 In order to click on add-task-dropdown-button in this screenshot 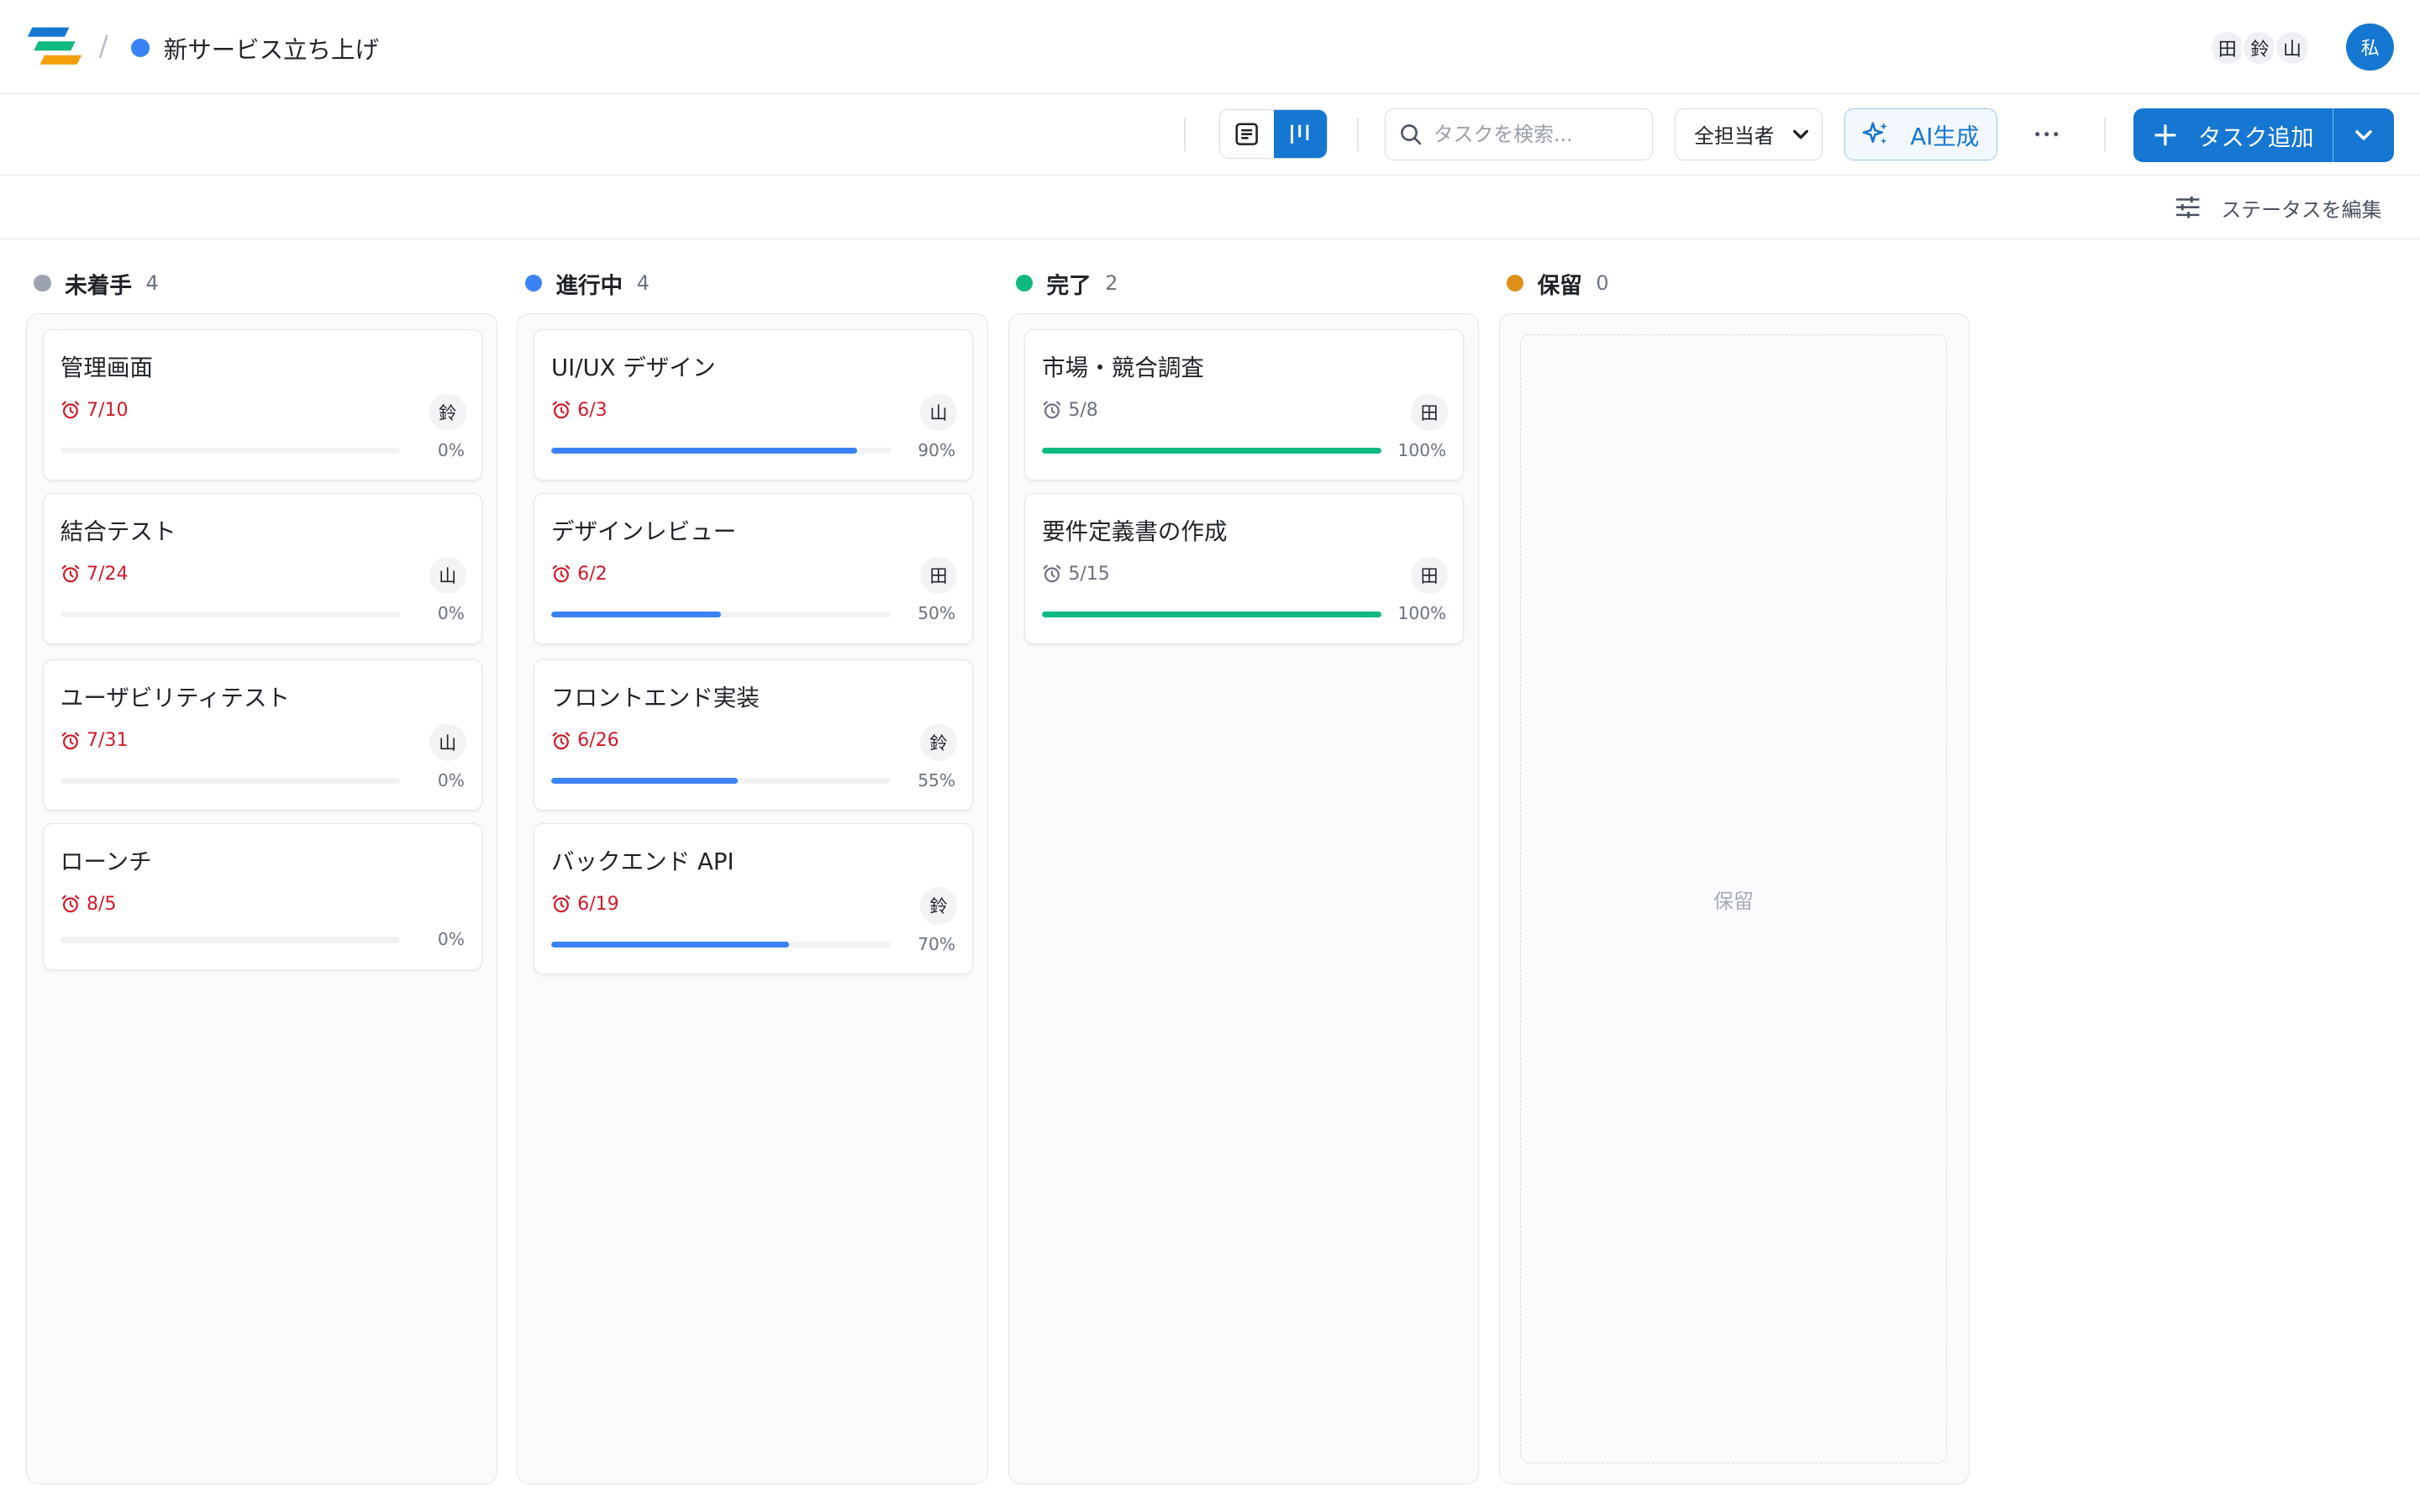, I will do `click(2363, 135)`.